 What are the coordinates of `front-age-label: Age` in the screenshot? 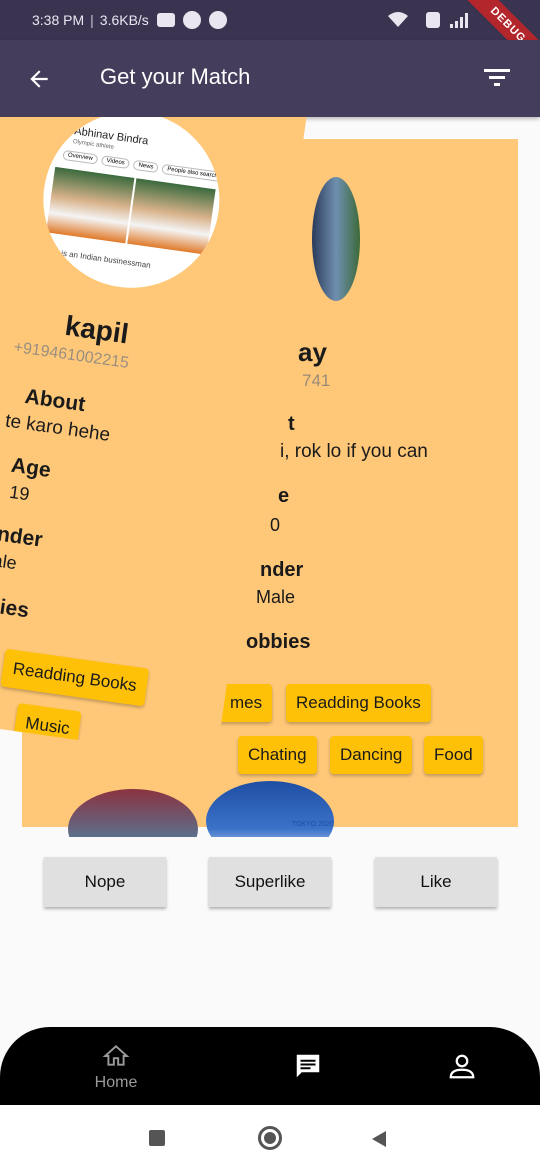 It's located at (31, 468).